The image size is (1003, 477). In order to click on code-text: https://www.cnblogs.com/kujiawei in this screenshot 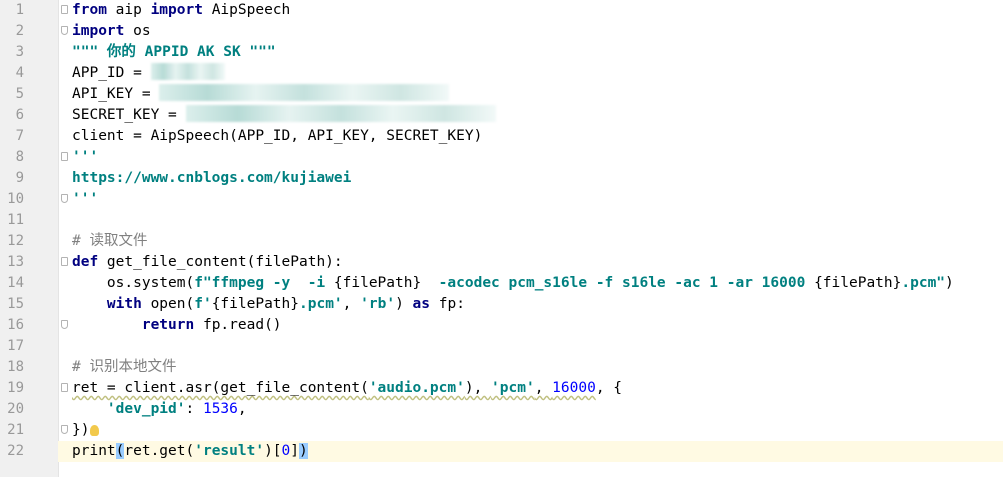, I will do `click(211, 178)`.